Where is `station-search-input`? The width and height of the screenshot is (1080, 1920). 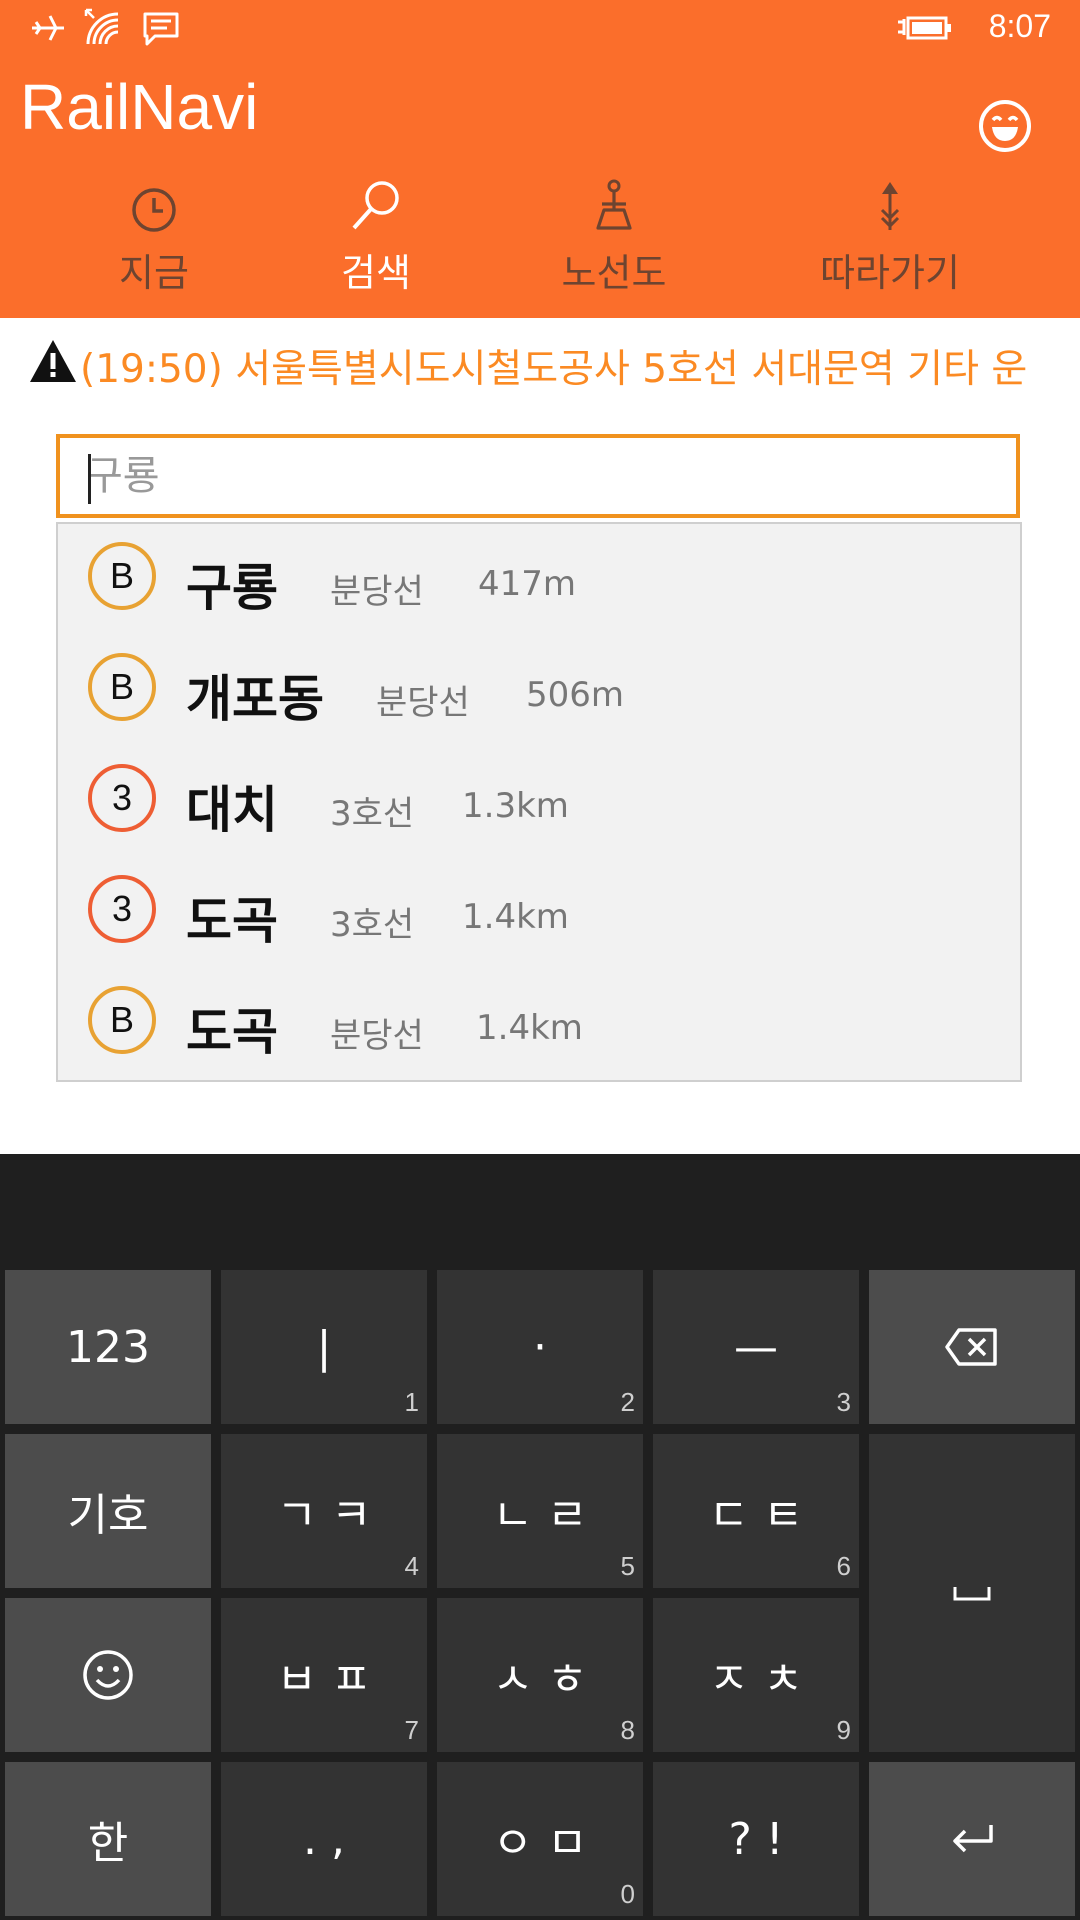
station-search-input is located at coordinates (536, 476).